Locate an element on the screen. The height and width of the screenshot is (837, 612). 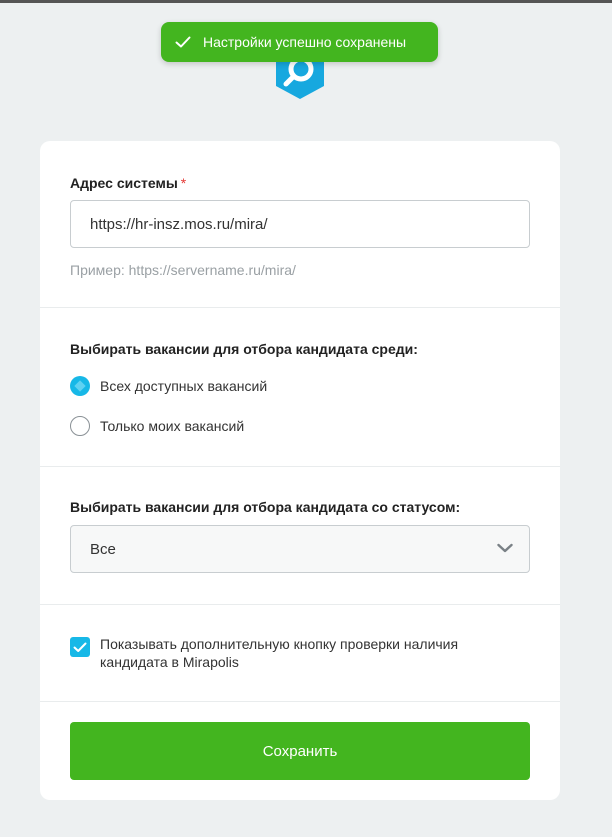
chevron-down-icon is located at coordinates (505, 550).